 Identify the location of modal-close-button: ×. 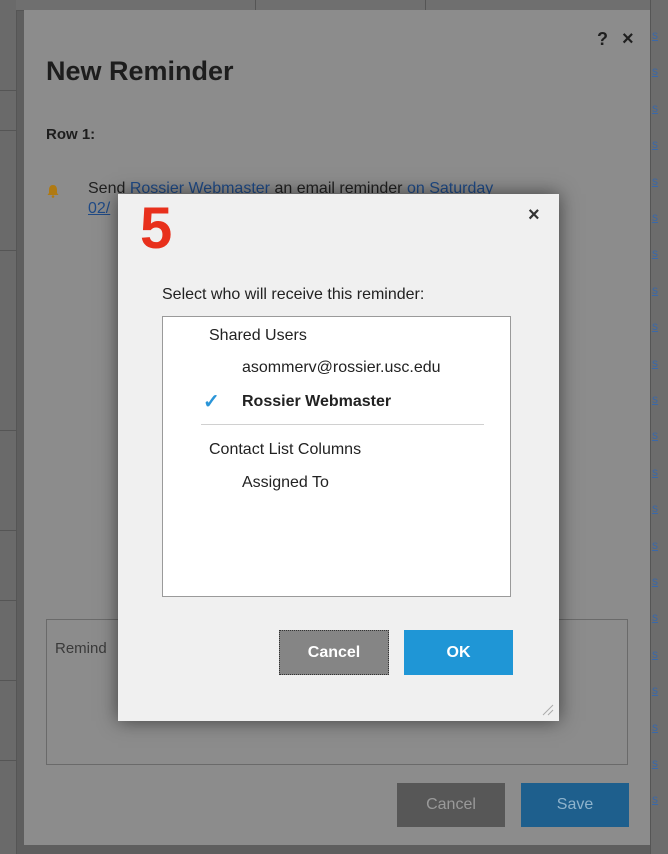
(534, 215).